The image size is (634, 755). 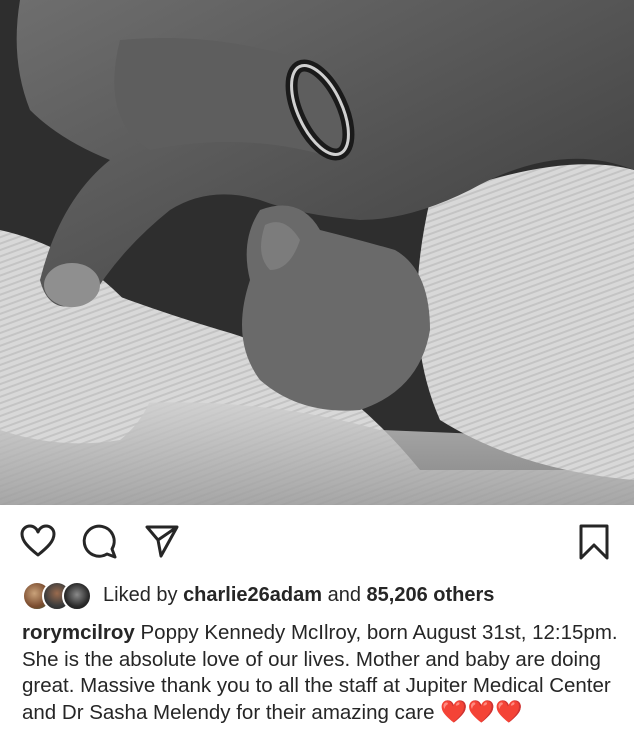 What do you see at coordinates (77, 596) in the screenshot?
I see `avatar` at bounding box center [77, 596].